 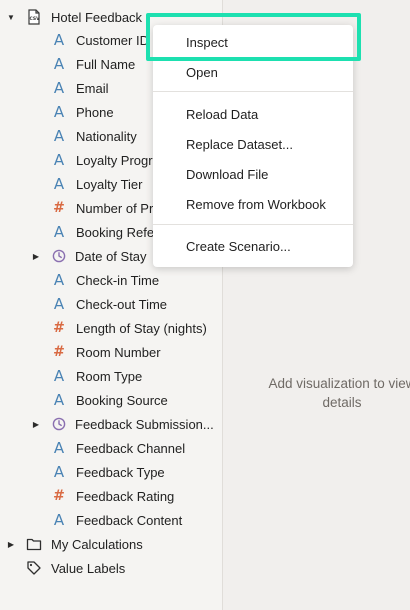 I want to click on column-item: A Booking Refer, so click(x=105, y=232).